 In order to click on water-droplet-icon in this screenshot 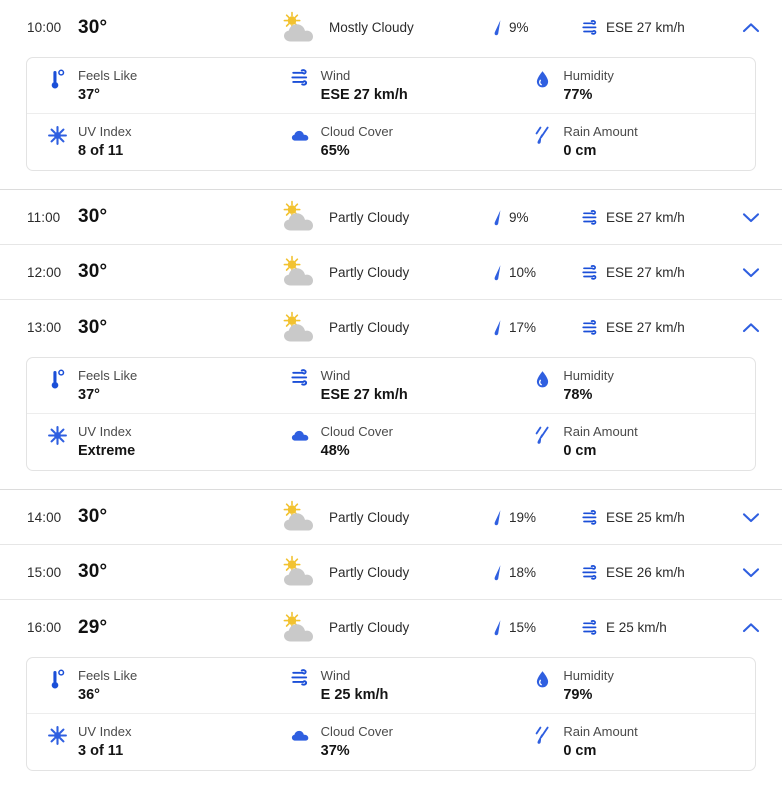, I will do `click(542, 79)`.